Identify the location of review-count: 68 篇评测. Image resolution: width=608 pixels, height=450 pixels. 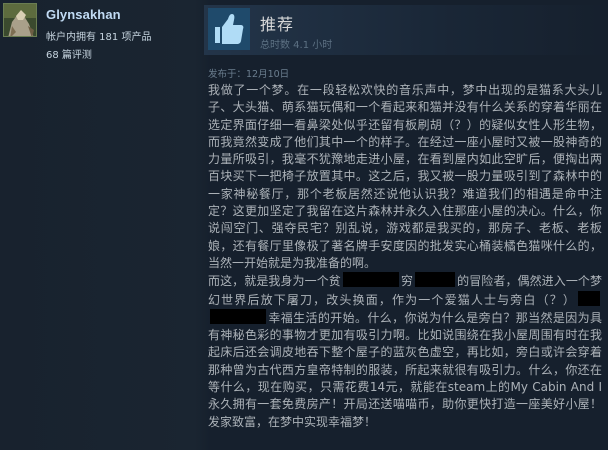
(69, 53).